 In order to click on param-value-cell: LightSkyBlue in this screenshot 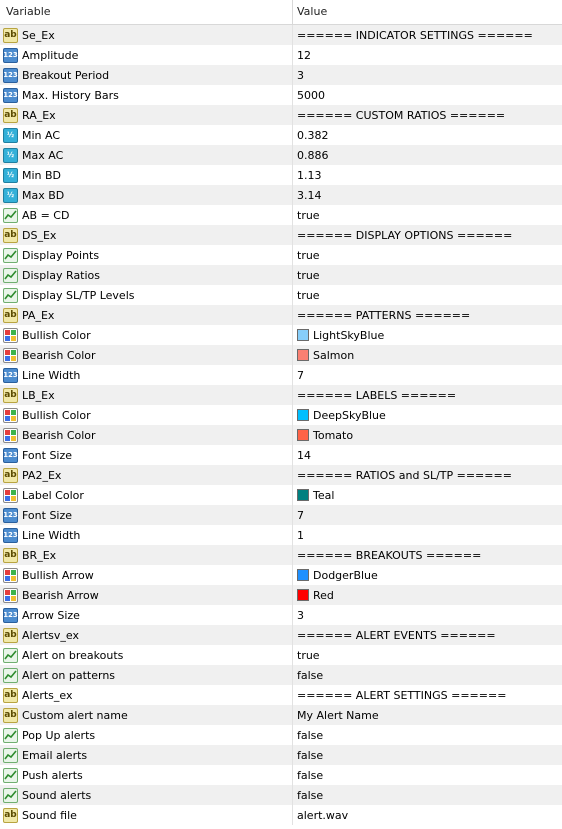, I will do `click(427, 335)`.